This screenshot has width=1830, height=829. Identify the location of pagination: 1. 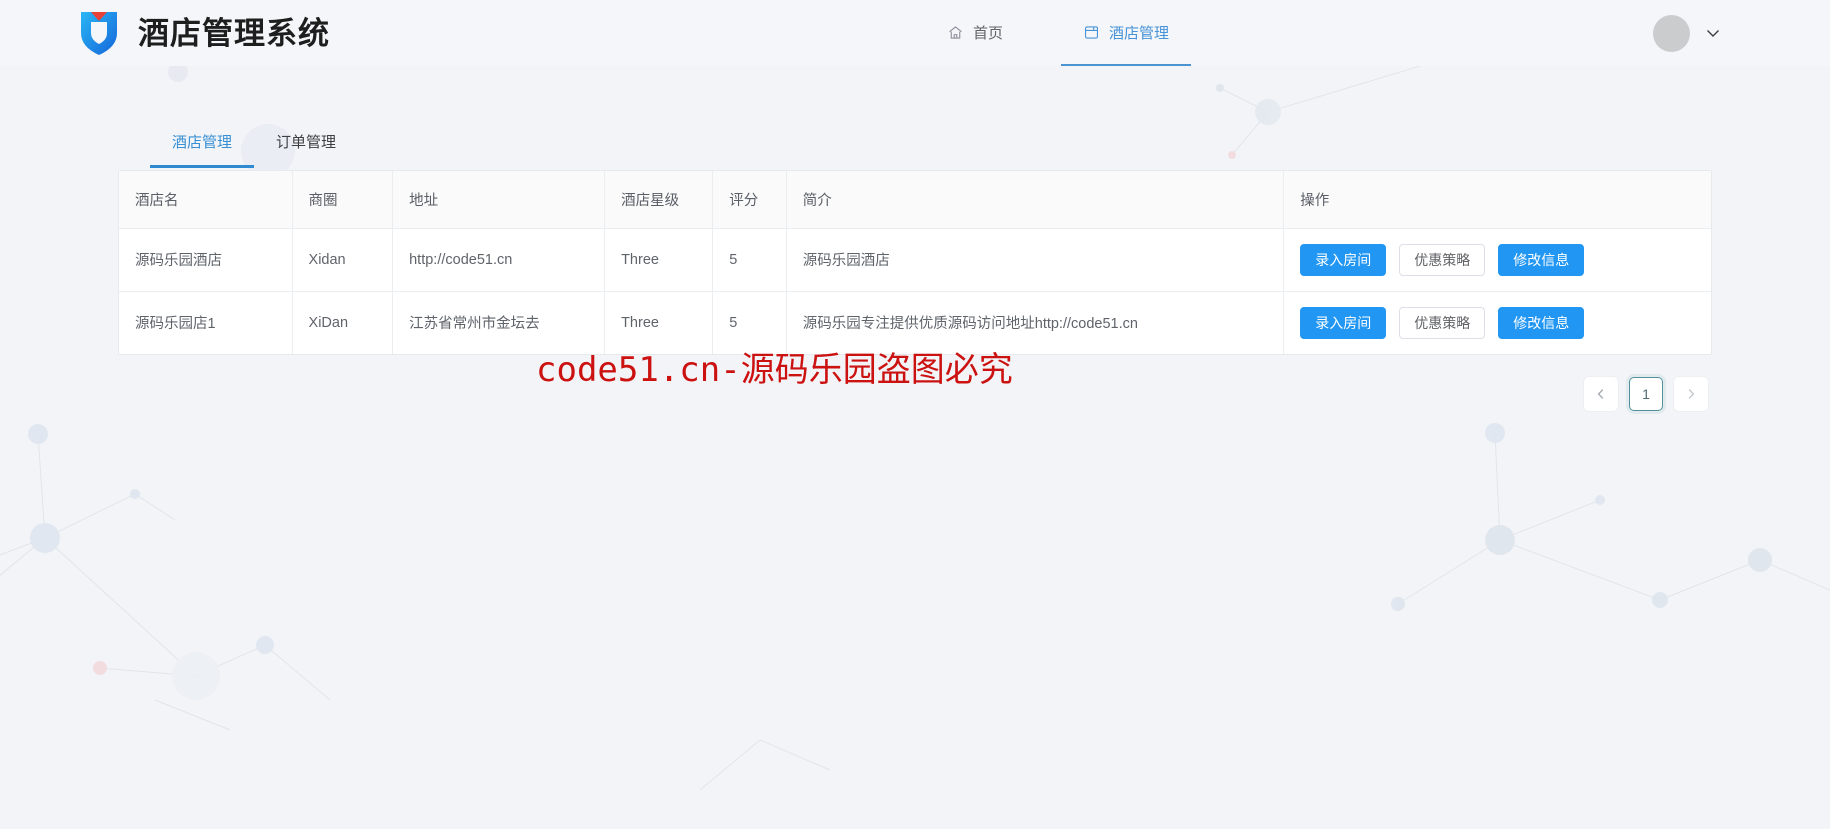
(915, 393).